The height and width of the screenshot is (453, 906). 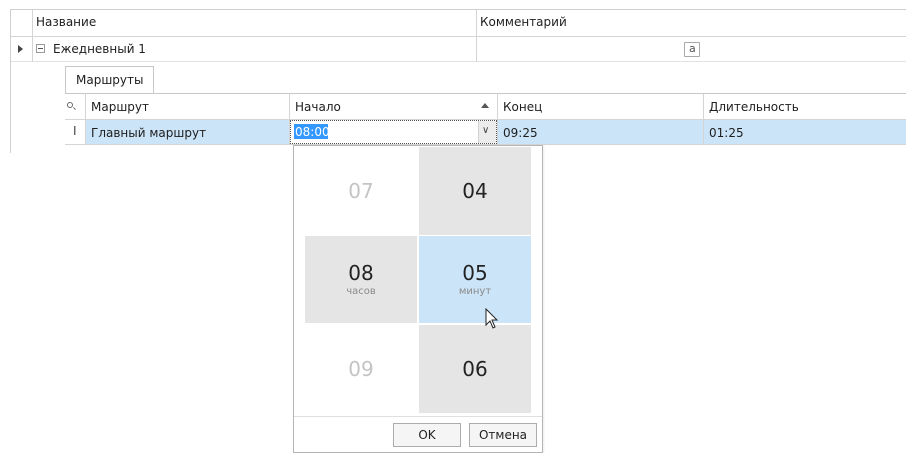 I want to click on column-header-duration: Длительность, so click(x=754, y=107).